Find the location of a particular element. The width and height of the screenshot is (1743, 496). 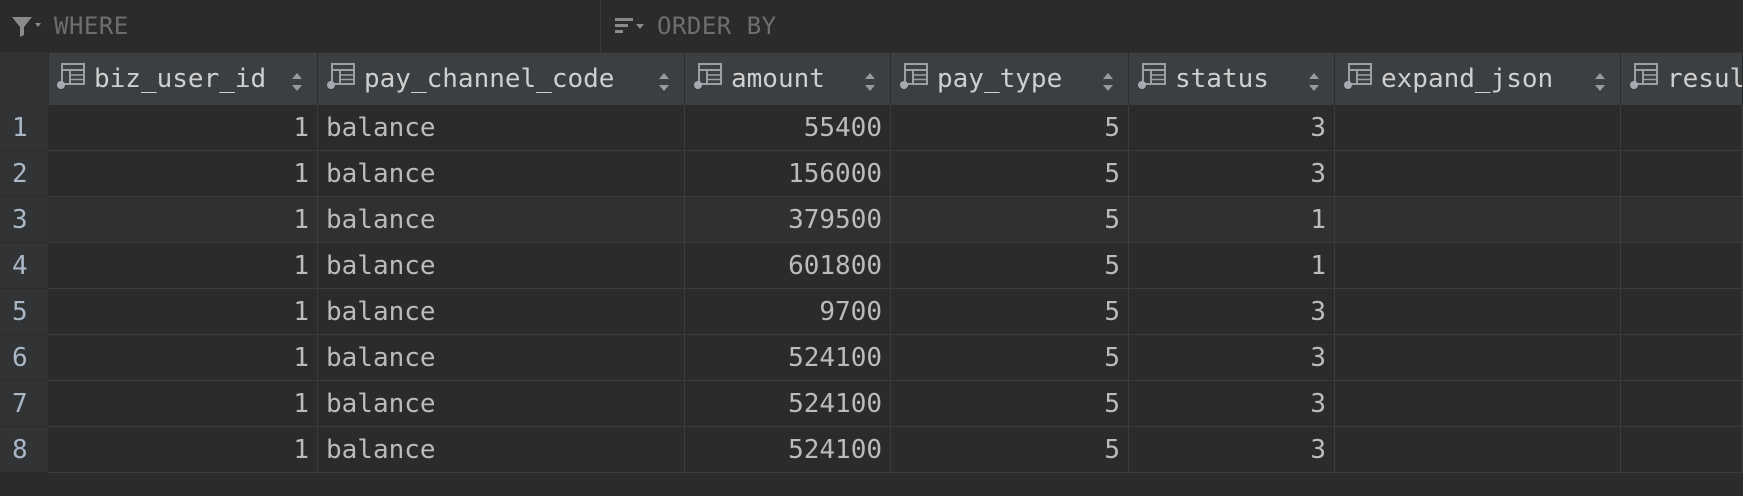

table-row: 5 1 balance 9700 5 3 is located at coordinates (871, 312).